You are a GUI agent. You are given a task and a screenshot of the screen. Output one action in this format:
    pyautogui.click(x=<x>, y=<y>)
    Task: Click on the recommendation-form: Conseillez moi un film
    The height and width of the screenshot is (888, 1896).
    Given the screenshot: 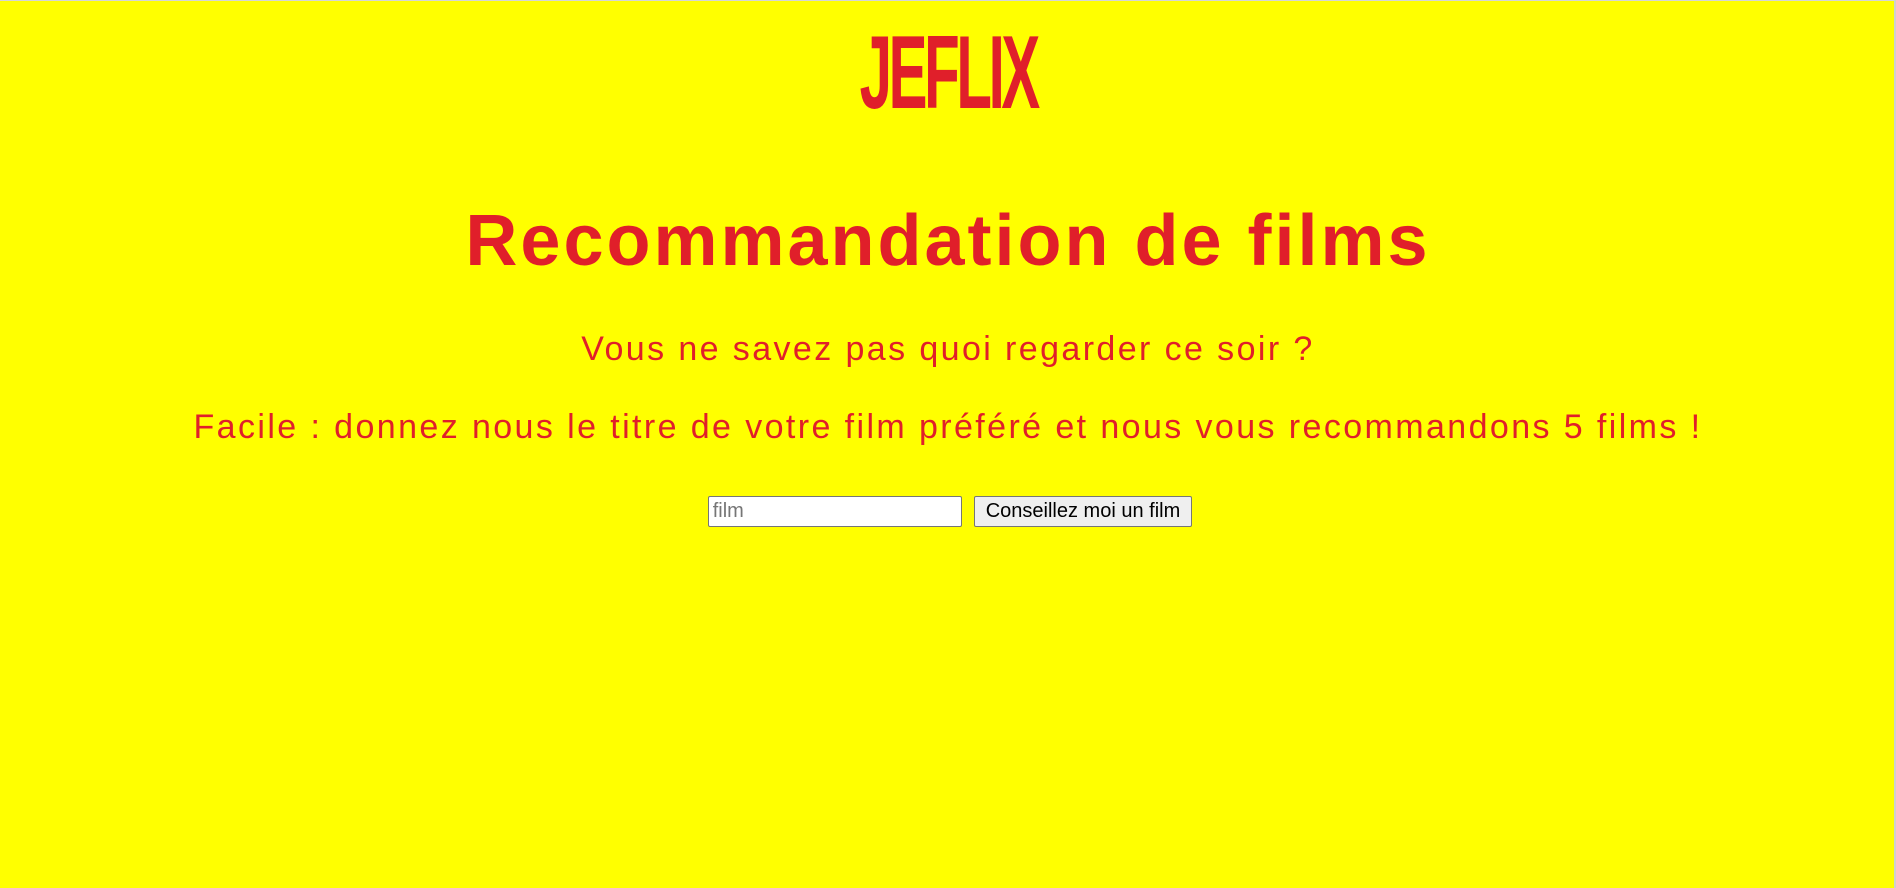 What is the action you would take?
    pyautogui.click(x=948, y=511)
    